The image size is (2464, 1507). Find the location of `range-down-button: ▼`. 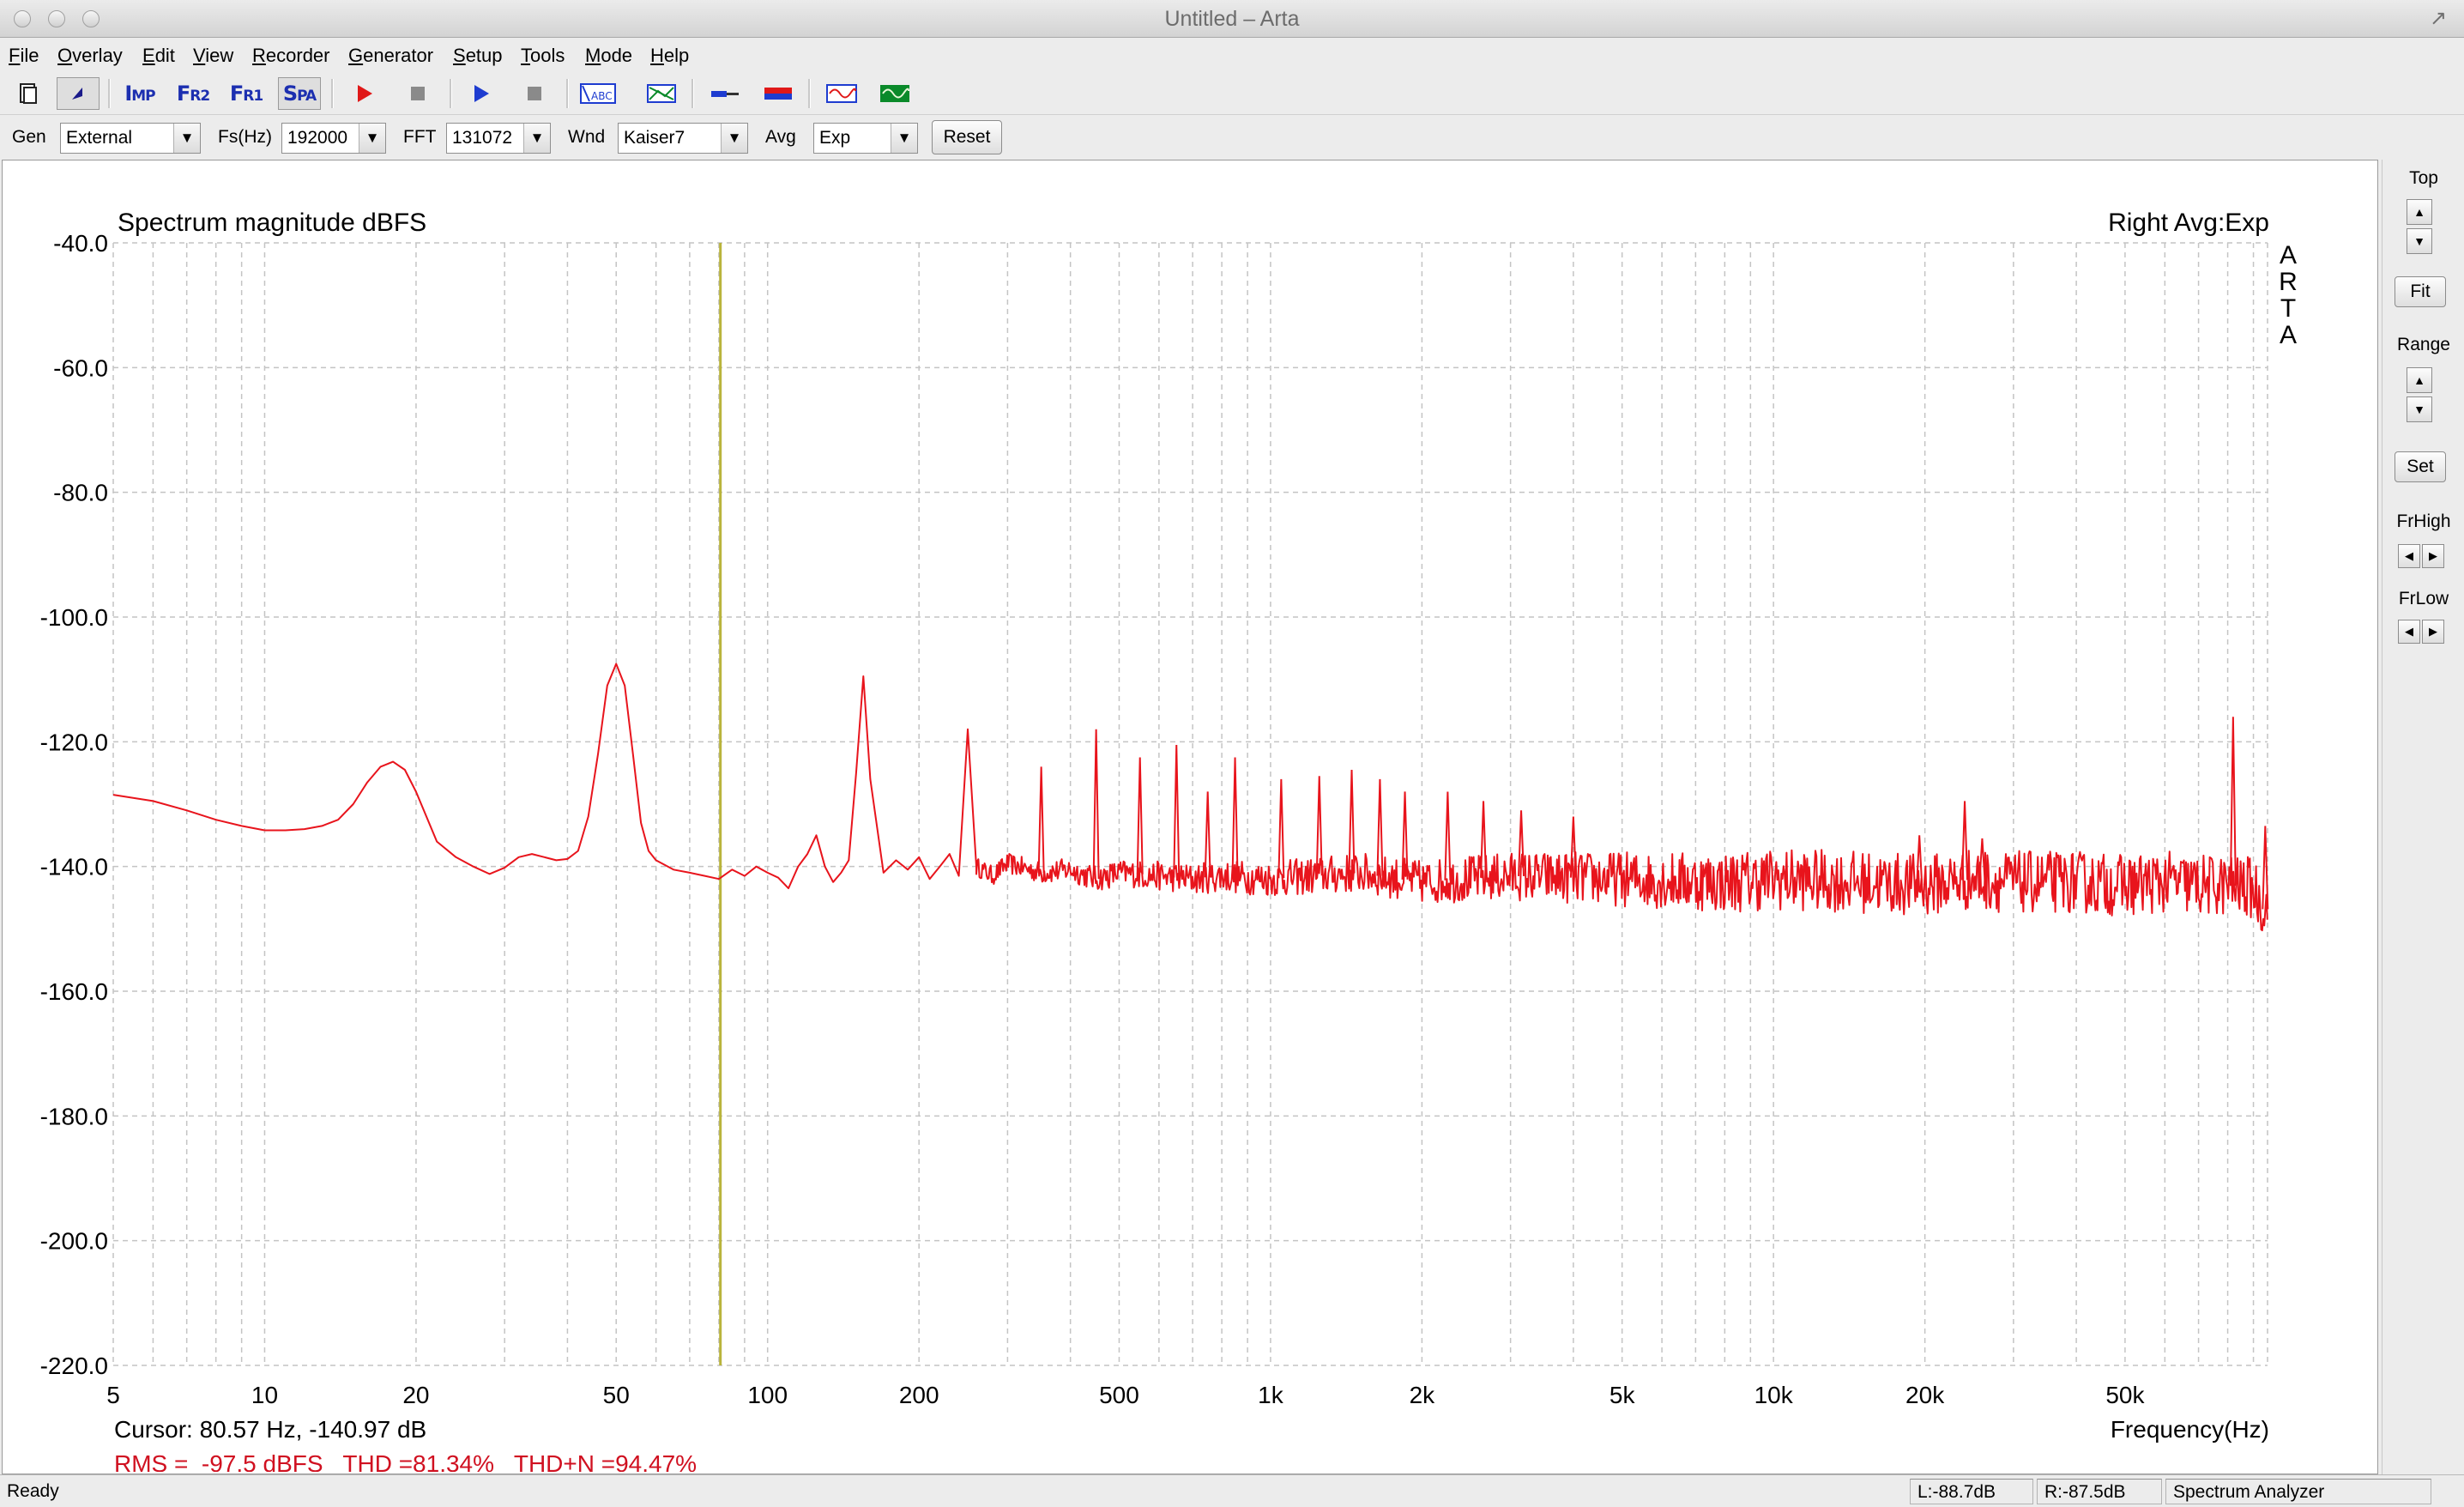

range-down-button: ▼ is located at coordinates (2419, 409).